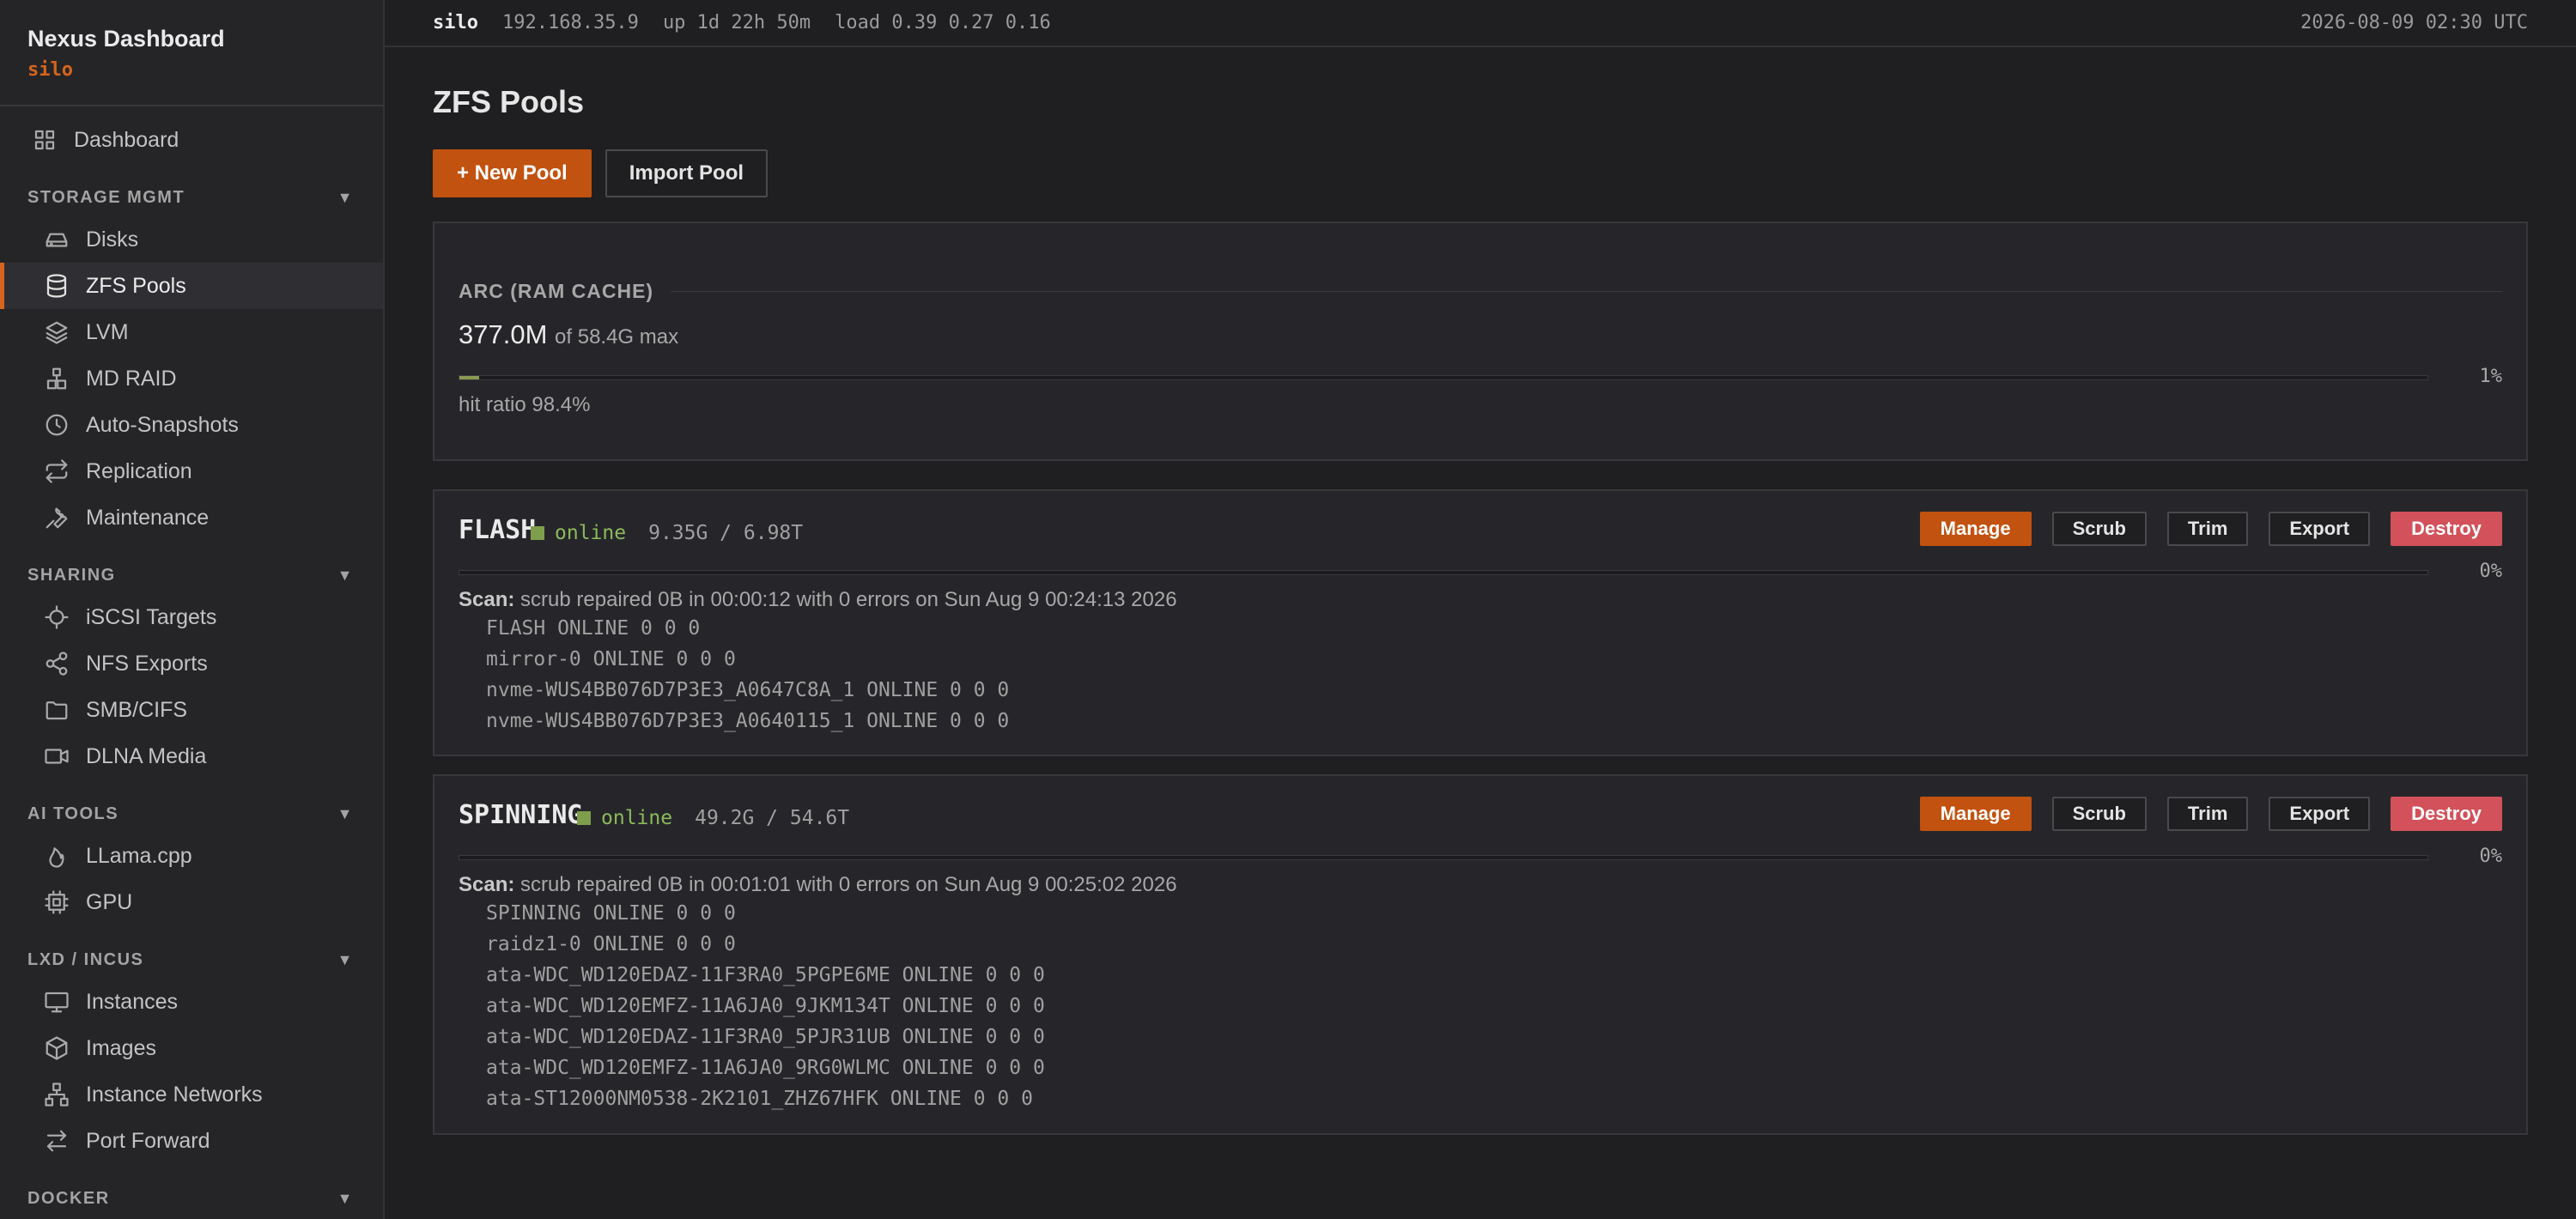 The height and width of the screenshot is (1219, 2576). I want to click on wrench-icon, so click(56, 517).